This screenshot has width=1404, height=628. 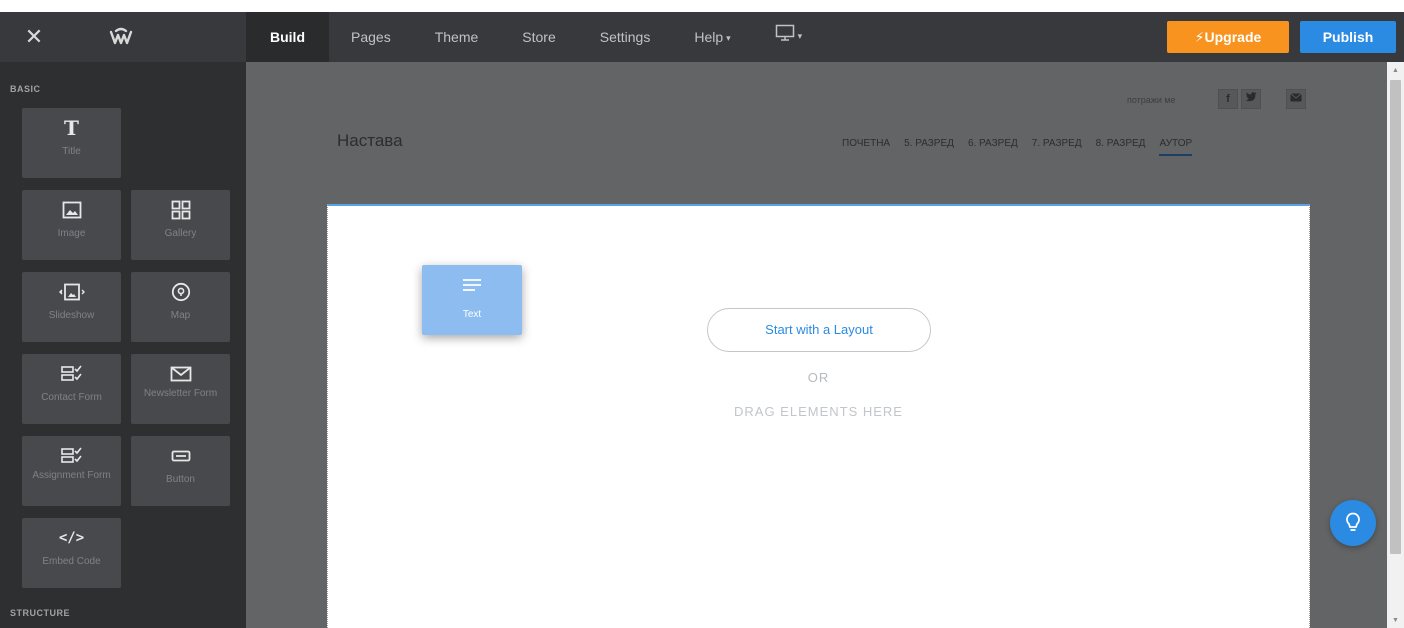 I want to click on site-nav-item: 7. РАЗРЕД, so click(x=1057, y=147).